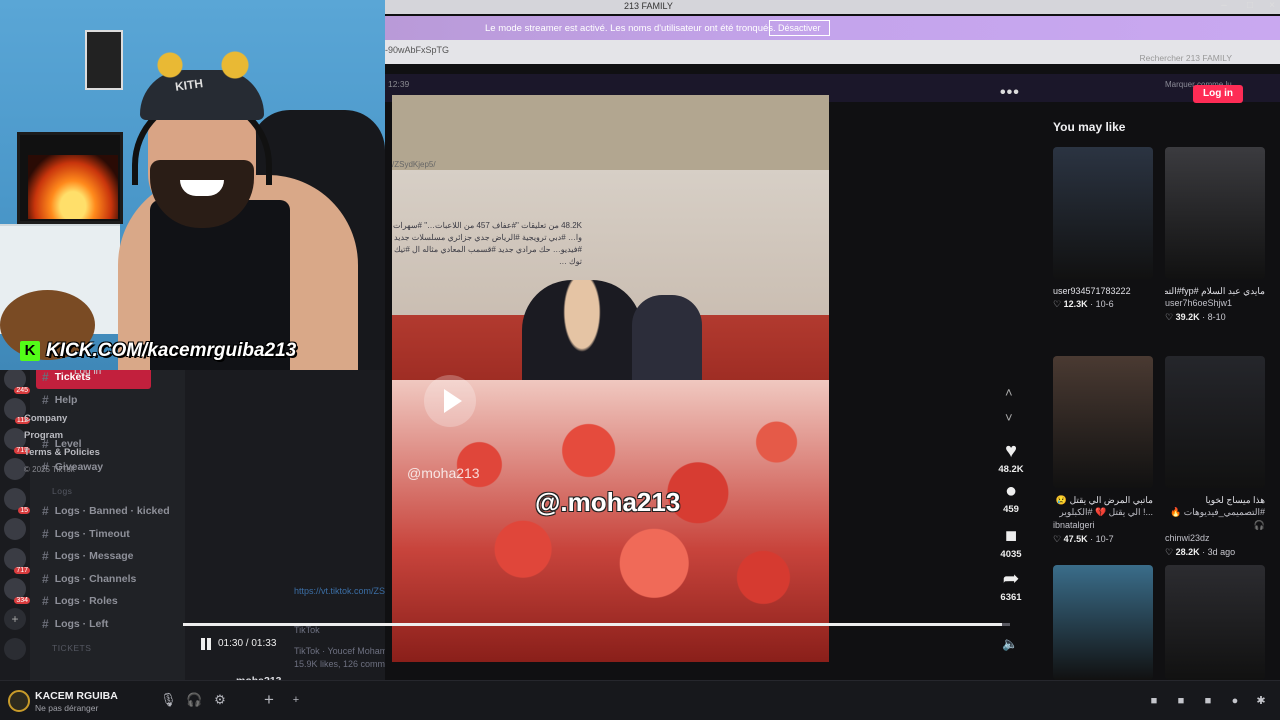 This screenshot has width=1280, height=720. I want to click on share-action: ➦ 6361, so click(1011, 585).